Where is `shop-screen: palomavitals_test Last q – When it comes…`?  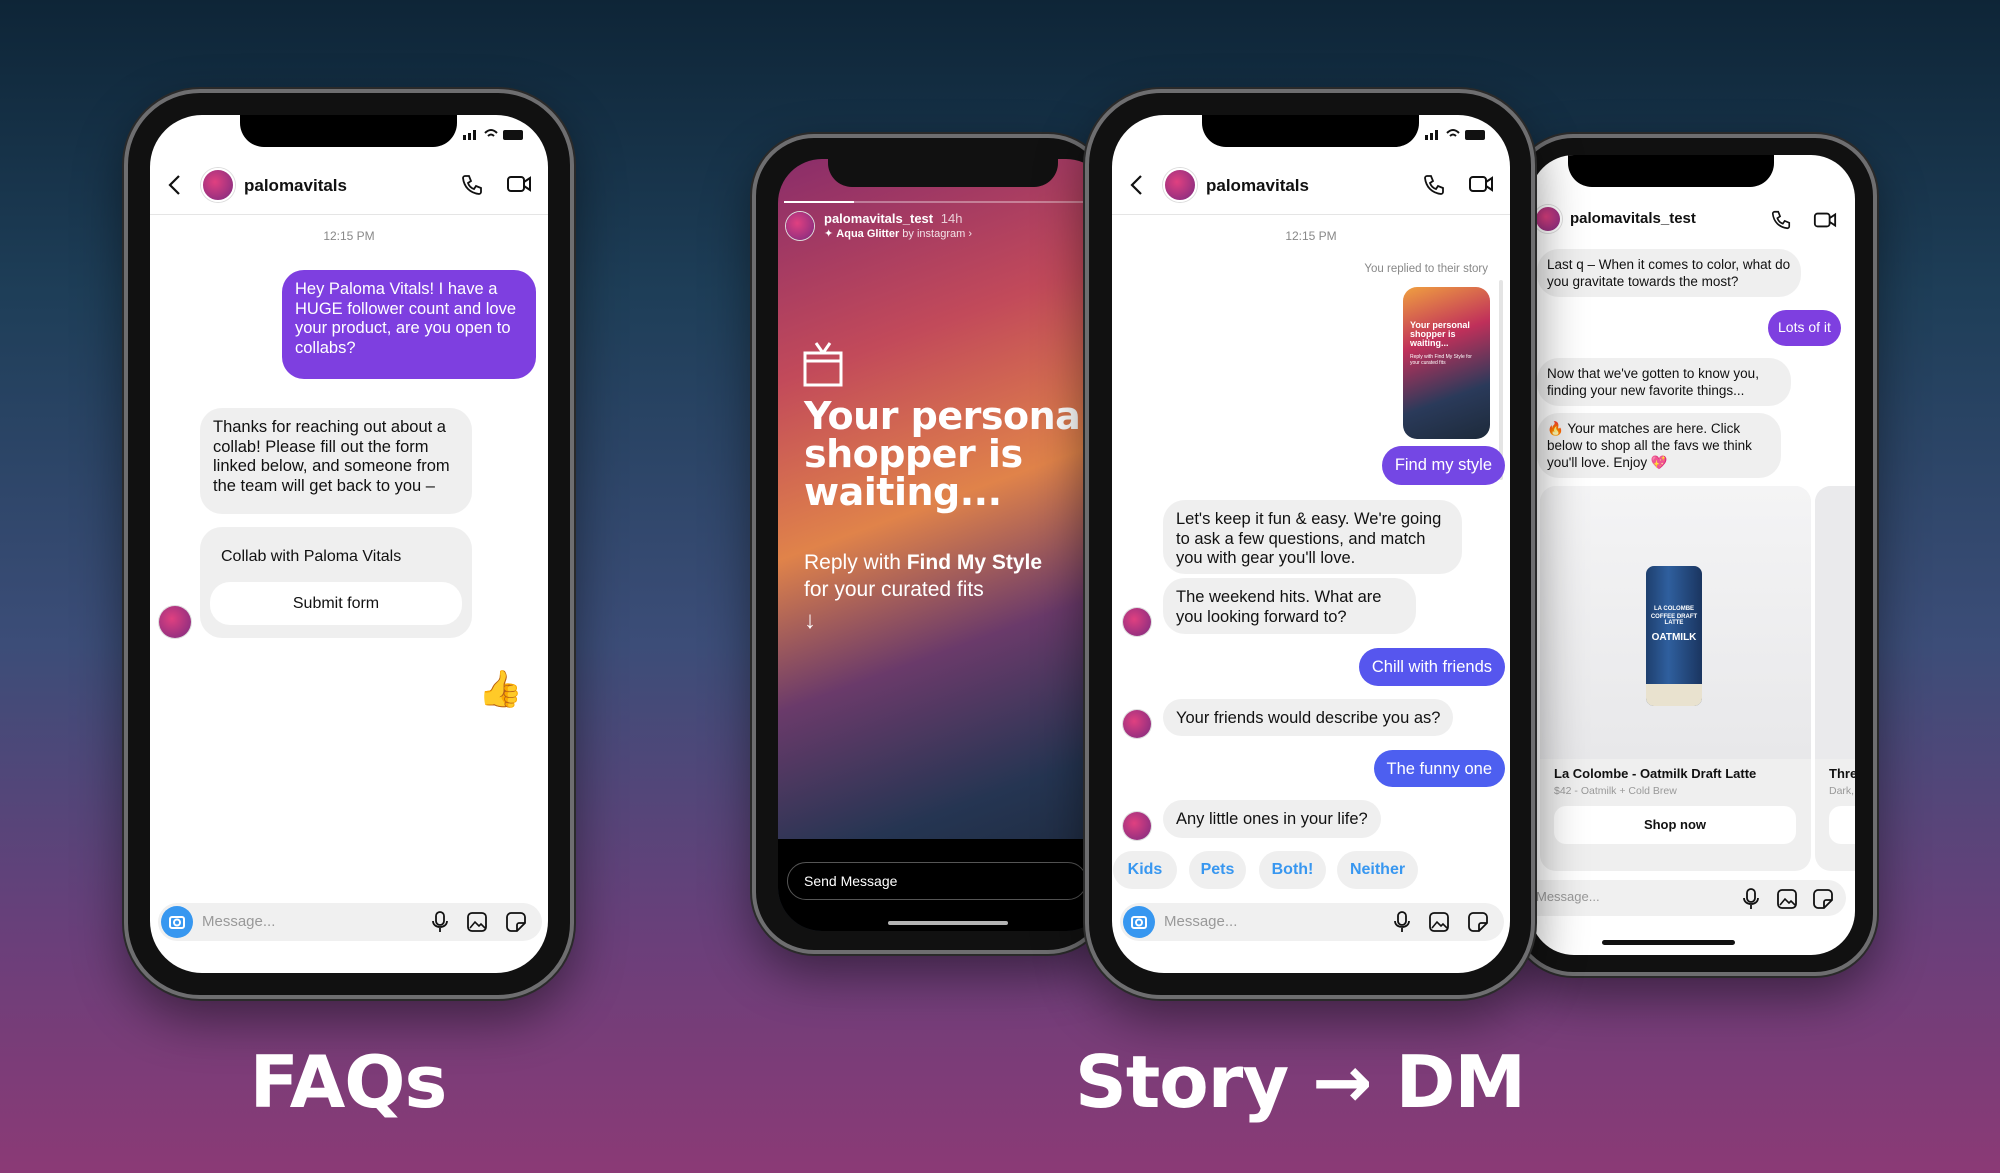
shop-screen: palomavitals_test Last q – When it comes… is located at coordinates (1692, 555).